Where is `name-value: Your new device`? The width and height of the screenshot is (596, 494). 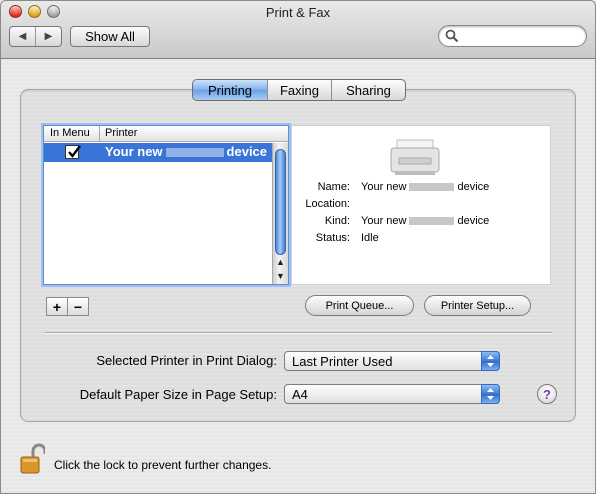 name-value: Your new device is located at coordinates (425, 187).